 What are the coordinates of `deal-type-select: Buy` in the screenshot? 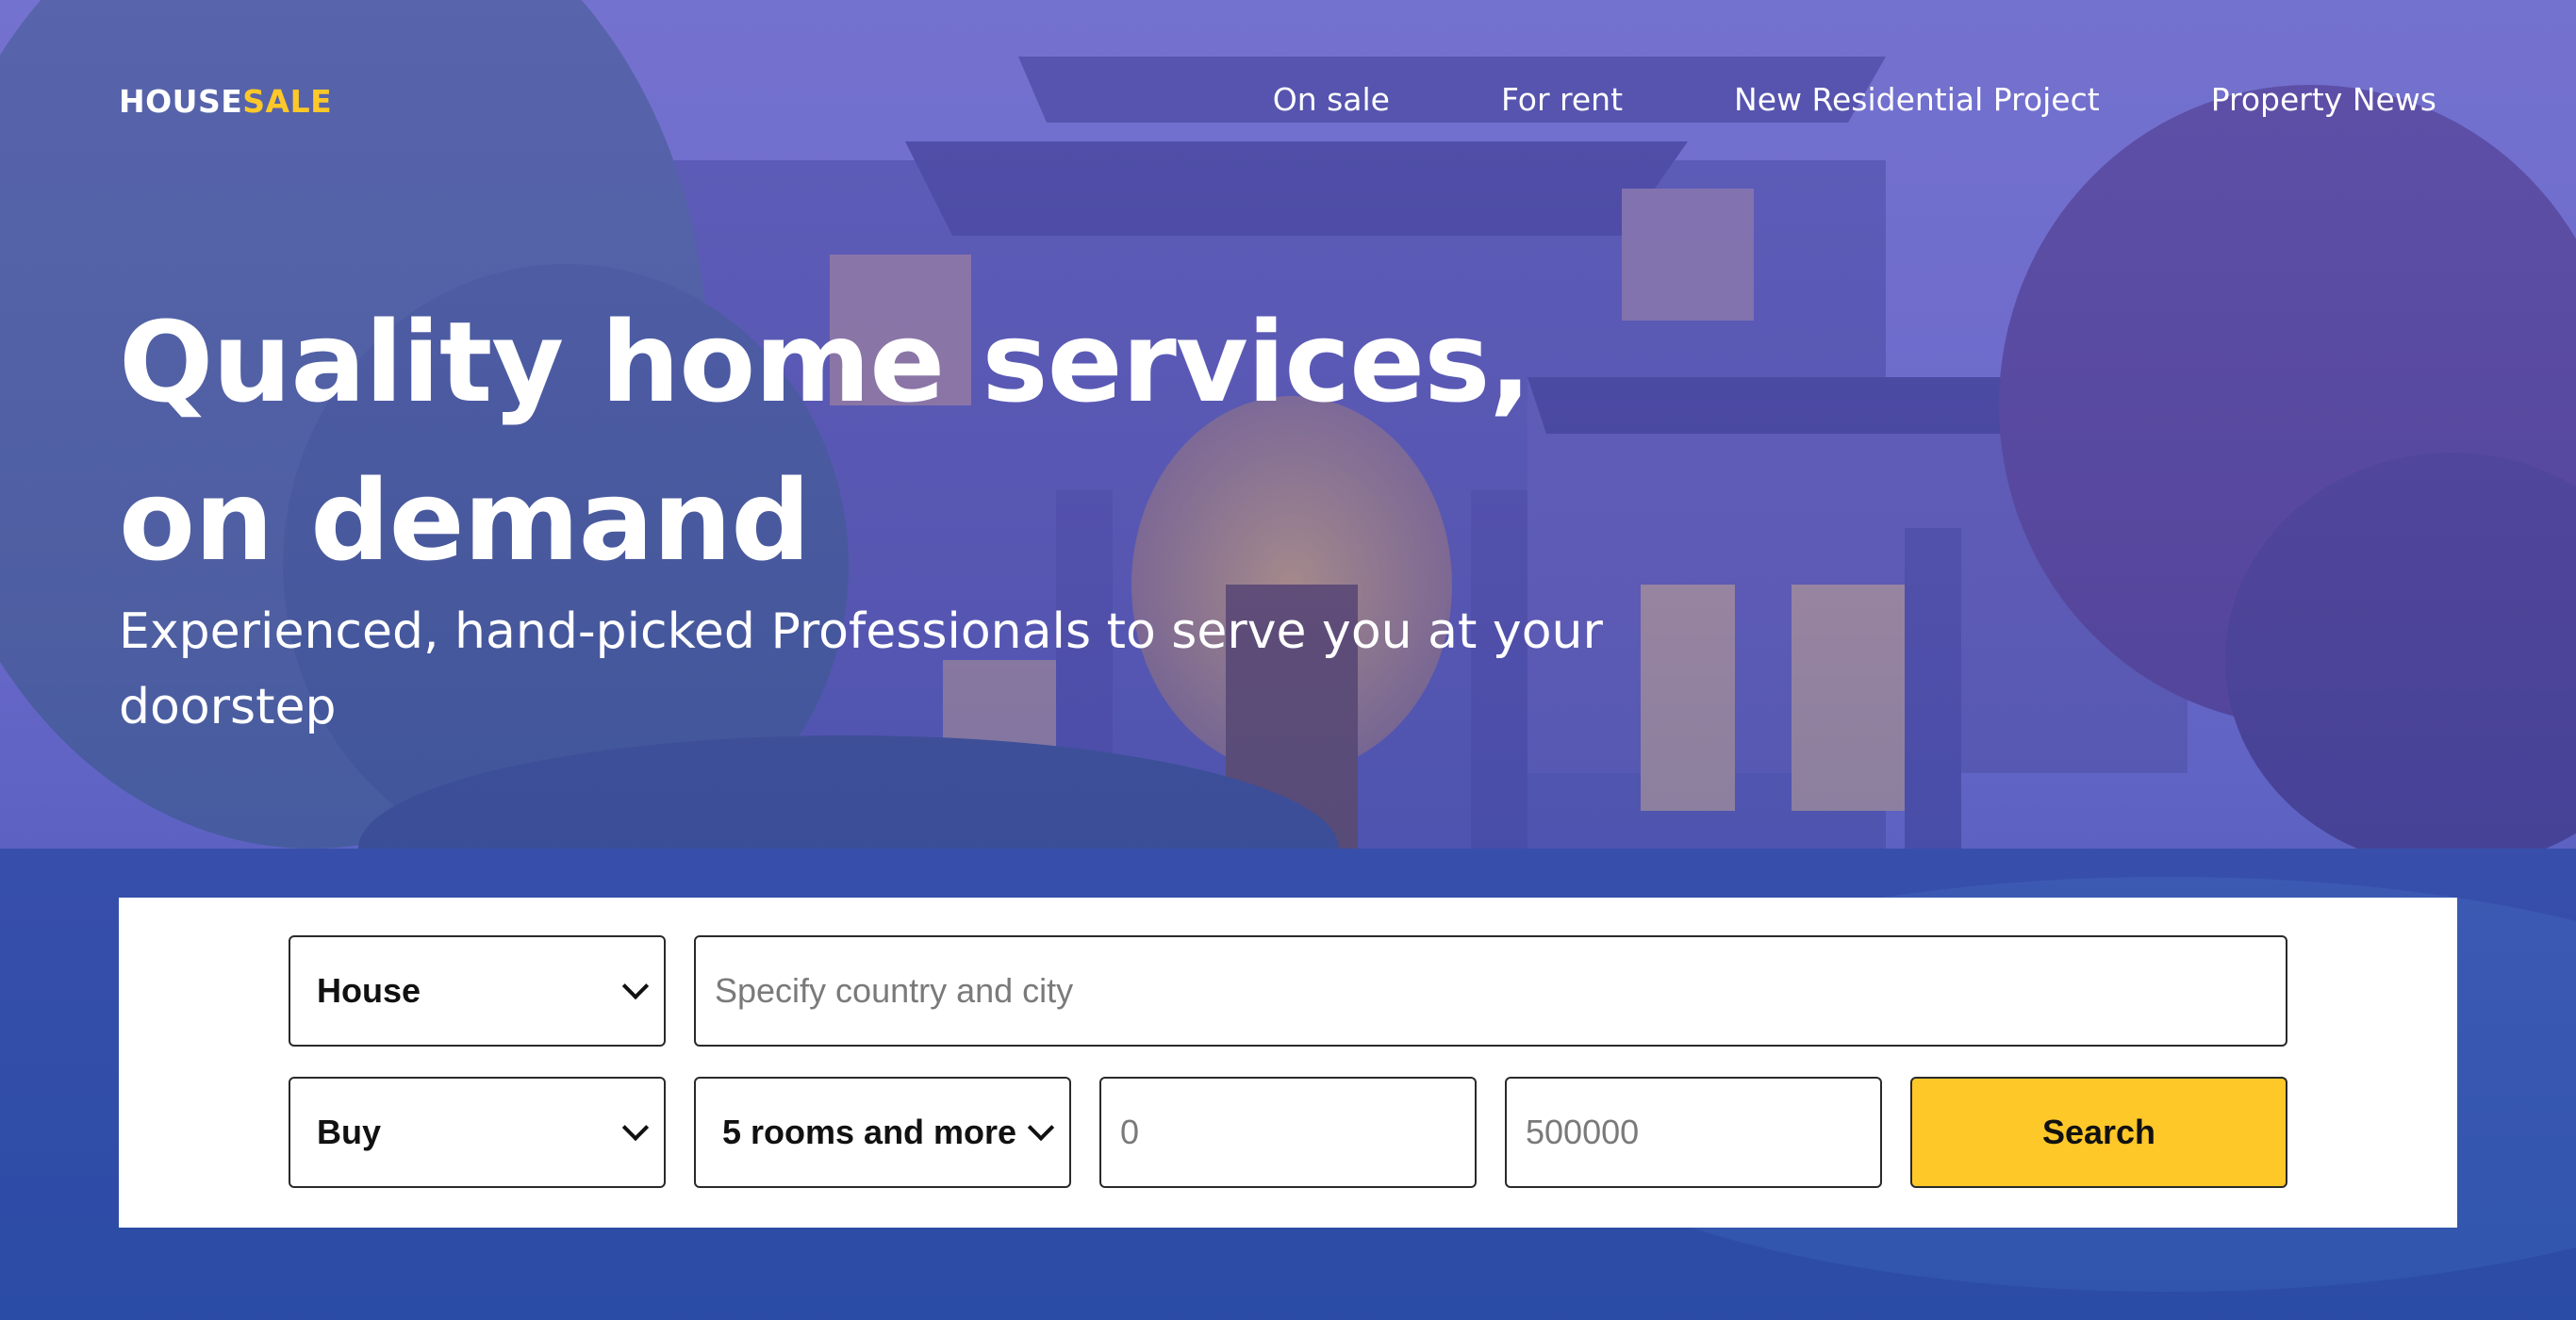 It's located at (477, 1132).